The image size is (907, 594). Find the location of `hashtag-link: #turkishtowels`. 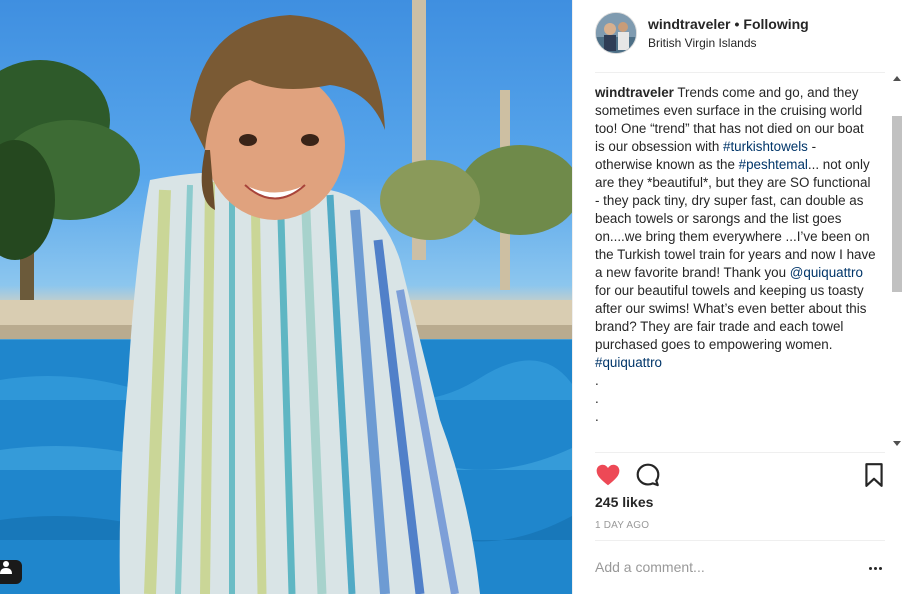

hashtag-link: #turkishtowels is located at coordinates (765, 146).